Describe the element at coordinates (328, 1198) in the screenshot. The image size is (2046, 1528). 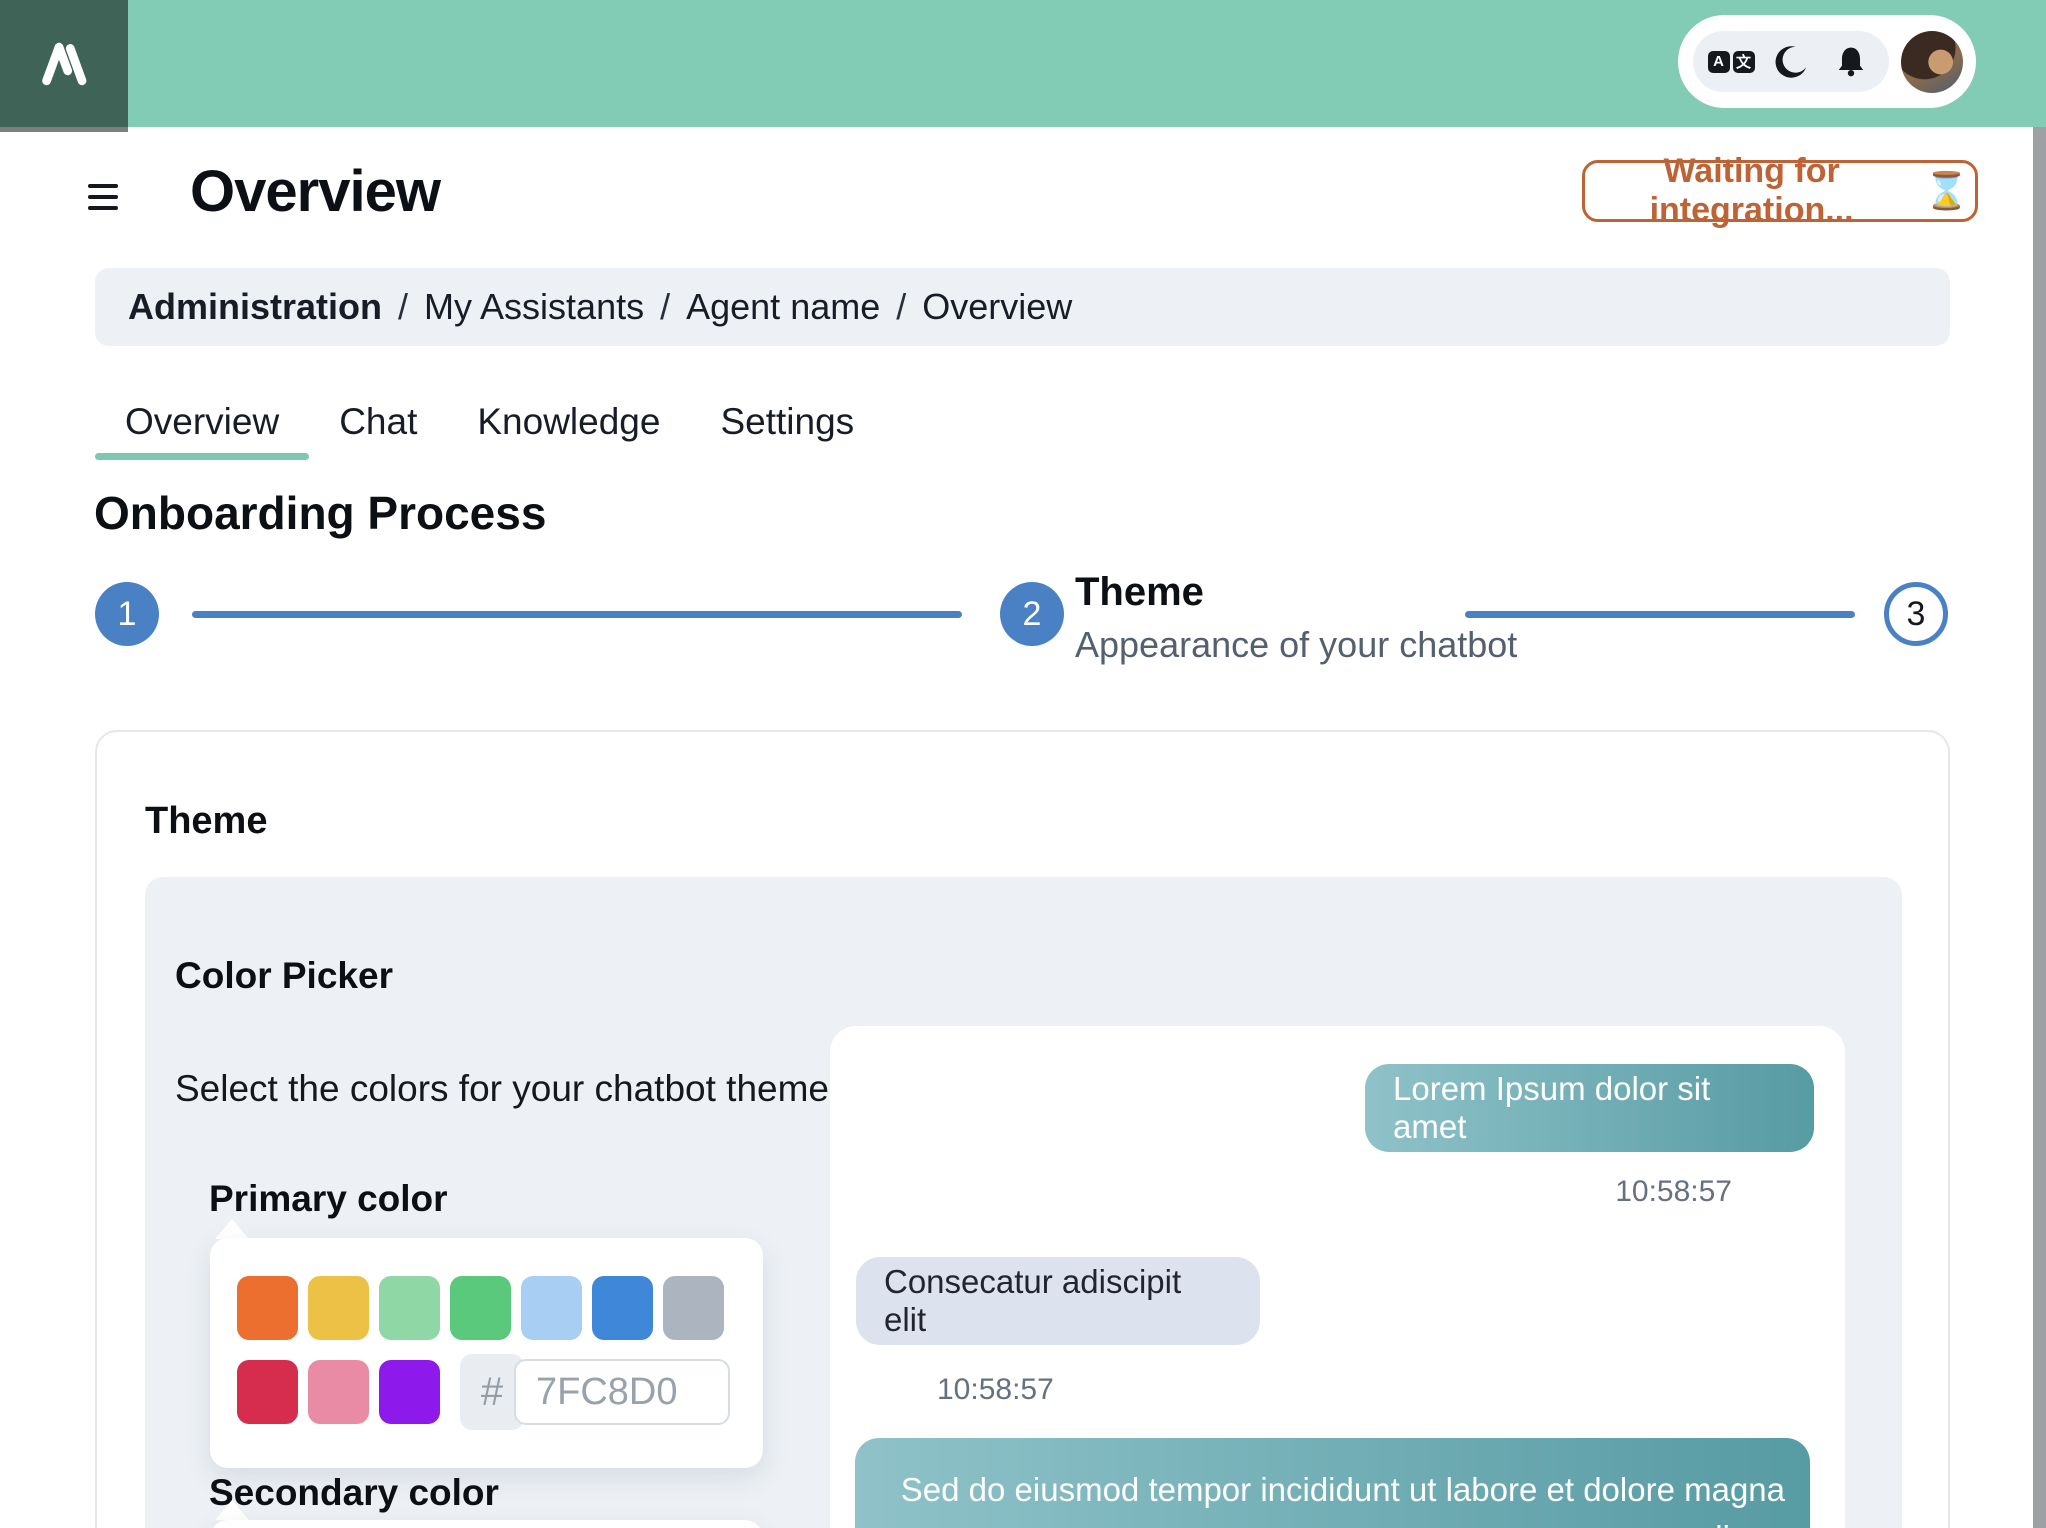
I see `primary-color-label: Primary color` at that location.